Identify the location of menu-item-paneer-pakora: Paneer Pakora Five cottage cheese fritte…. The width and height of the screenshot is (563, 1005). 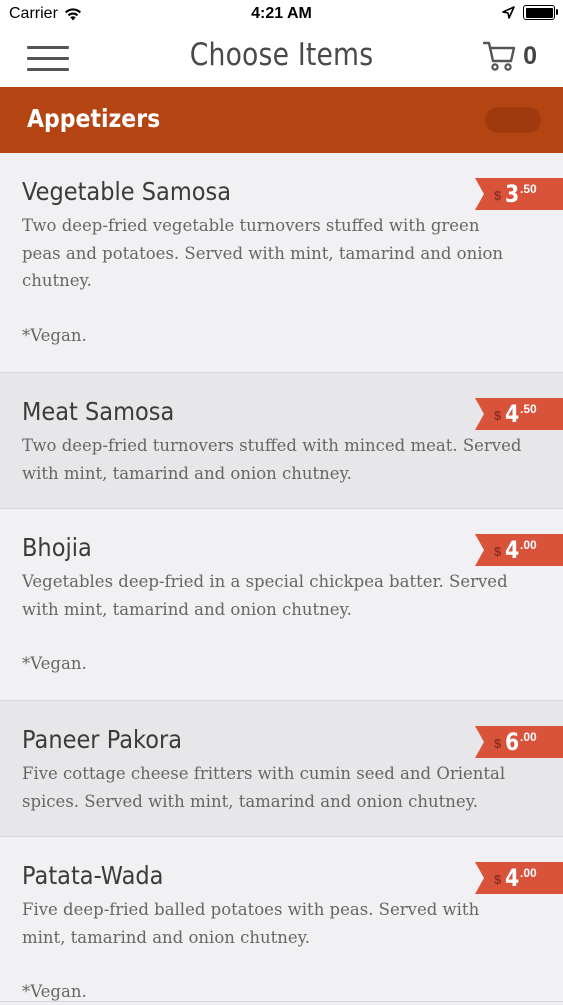
(281, 769).